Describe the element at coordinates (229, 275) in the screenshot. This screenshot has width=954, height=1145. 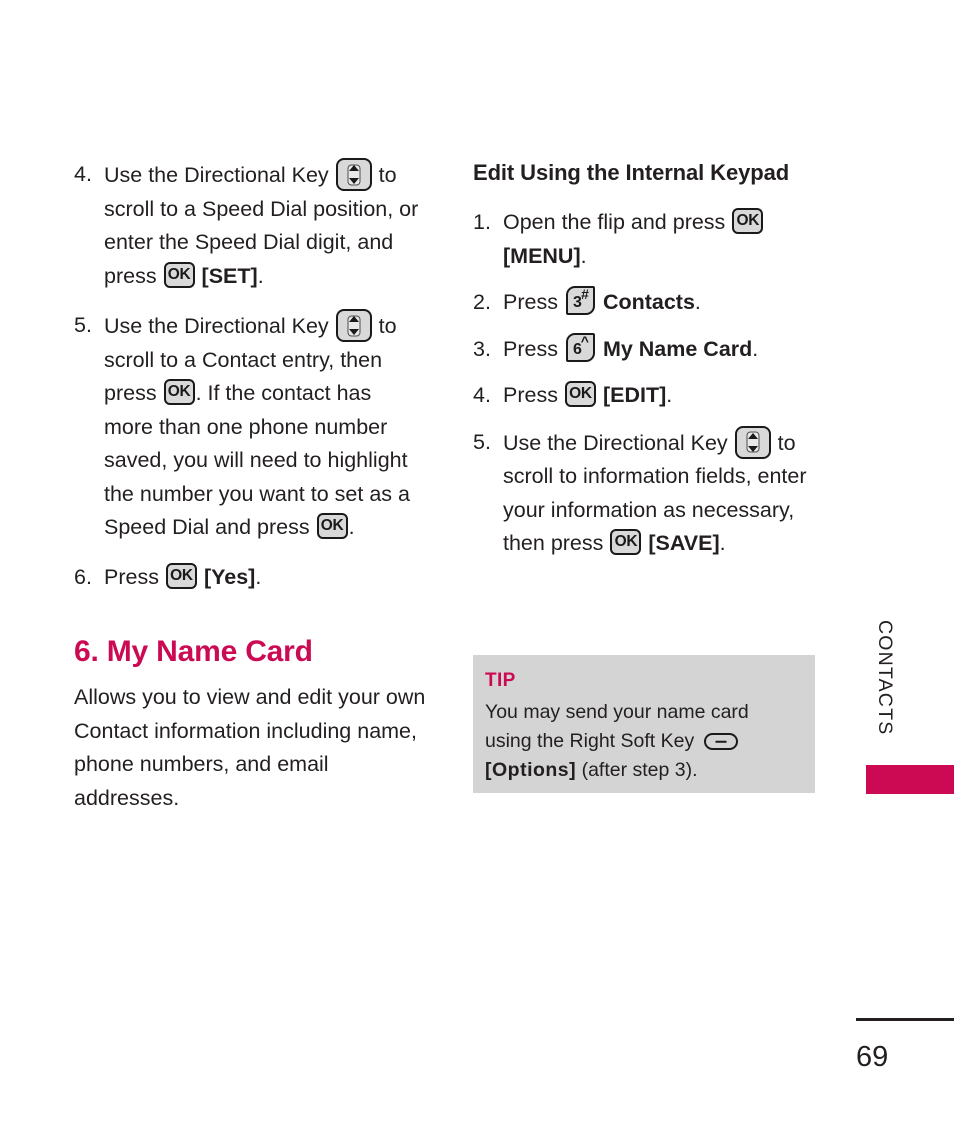
I see `bracket-label: [SET]` at that location.